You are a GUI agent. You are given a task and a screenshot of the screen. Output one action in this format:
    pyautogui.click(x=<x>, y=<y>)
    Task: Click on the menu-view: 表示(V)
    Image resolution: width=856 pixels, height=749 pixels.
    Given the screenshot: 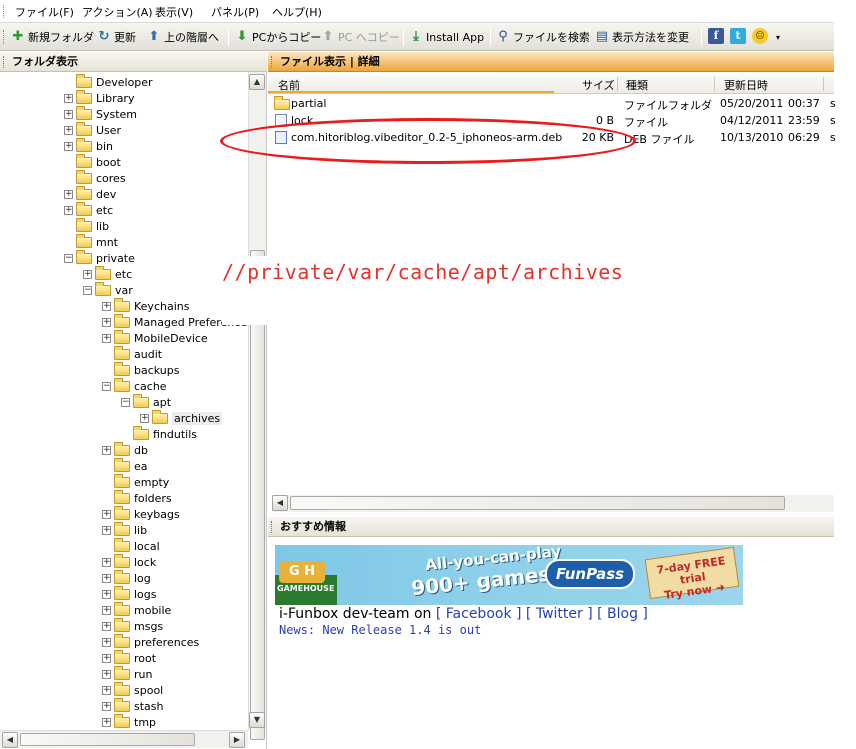 What is the action you would take?
    pyautogui.click(x=174, y=12)
    